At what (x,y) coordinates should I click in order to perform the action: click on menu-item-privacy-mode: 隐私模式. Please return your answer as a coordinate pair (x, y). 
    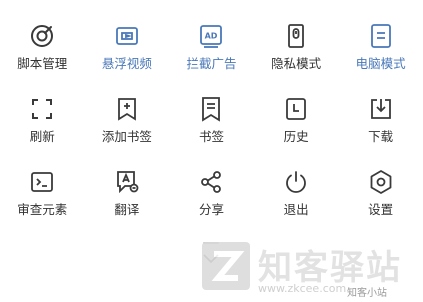
    Looking at the image, I should click on (296, 58).